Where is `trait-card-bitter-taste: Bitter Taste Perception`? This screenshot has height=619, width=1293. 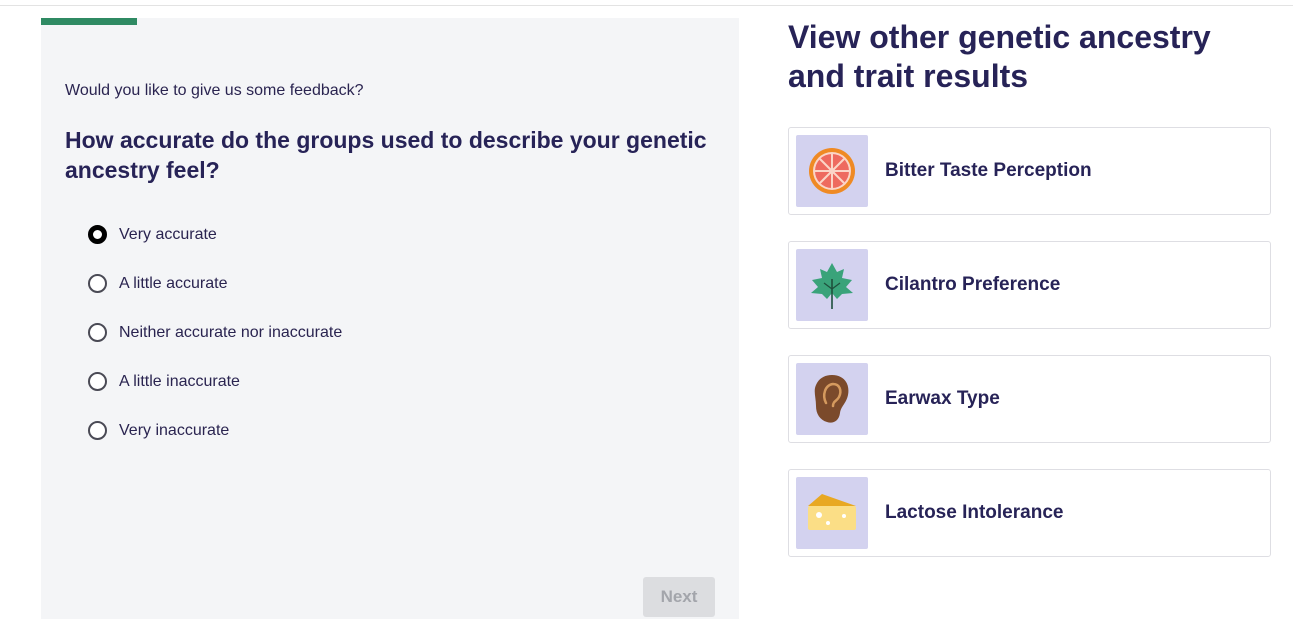 trait-card-bitter-taste: Bitter Taste Perception is located at coordinates (1029, 171).